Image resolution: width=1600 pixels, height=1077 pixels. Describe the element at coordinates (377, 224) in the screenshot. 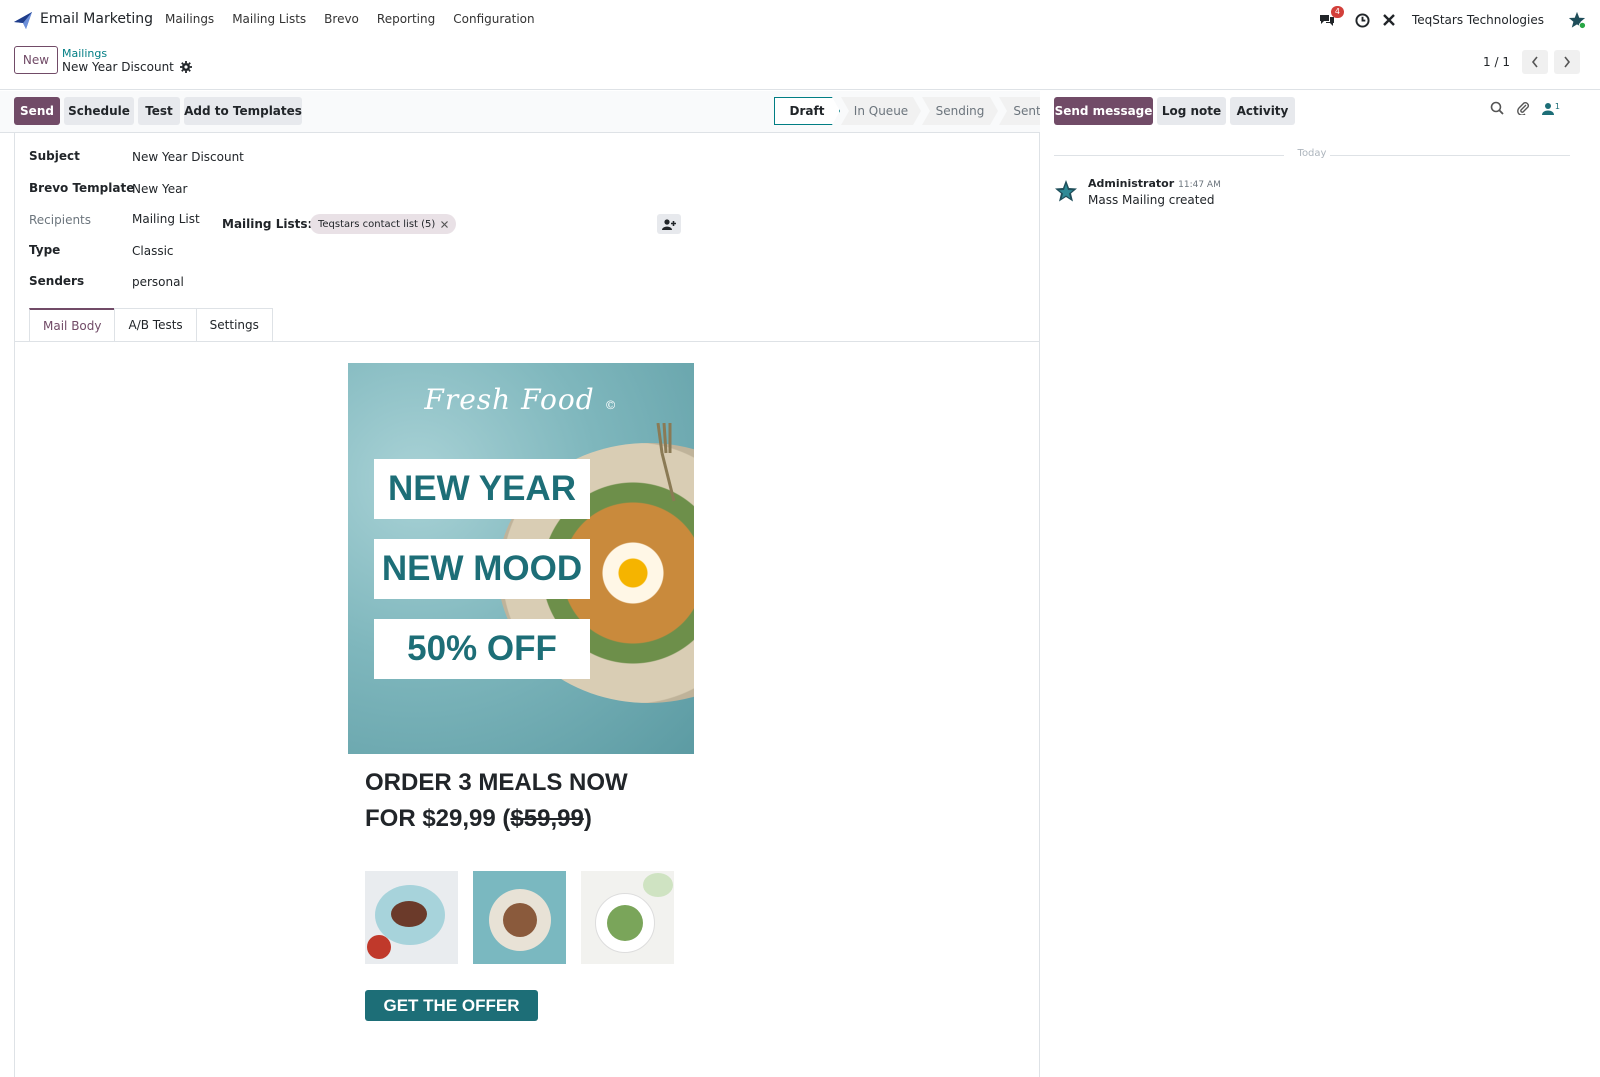

I see `mailing-list-tag-label: Teqstars contact list (5)` at that location.